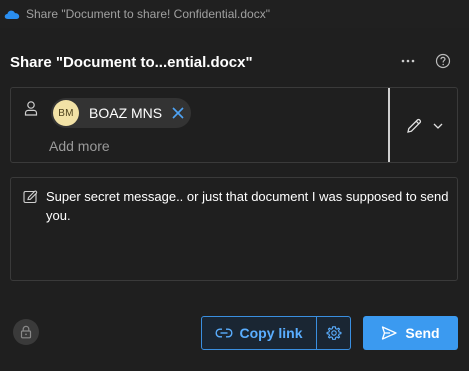 This screenshot has height=371, width=469. I want to click on lock-icon, so click(26, 332).